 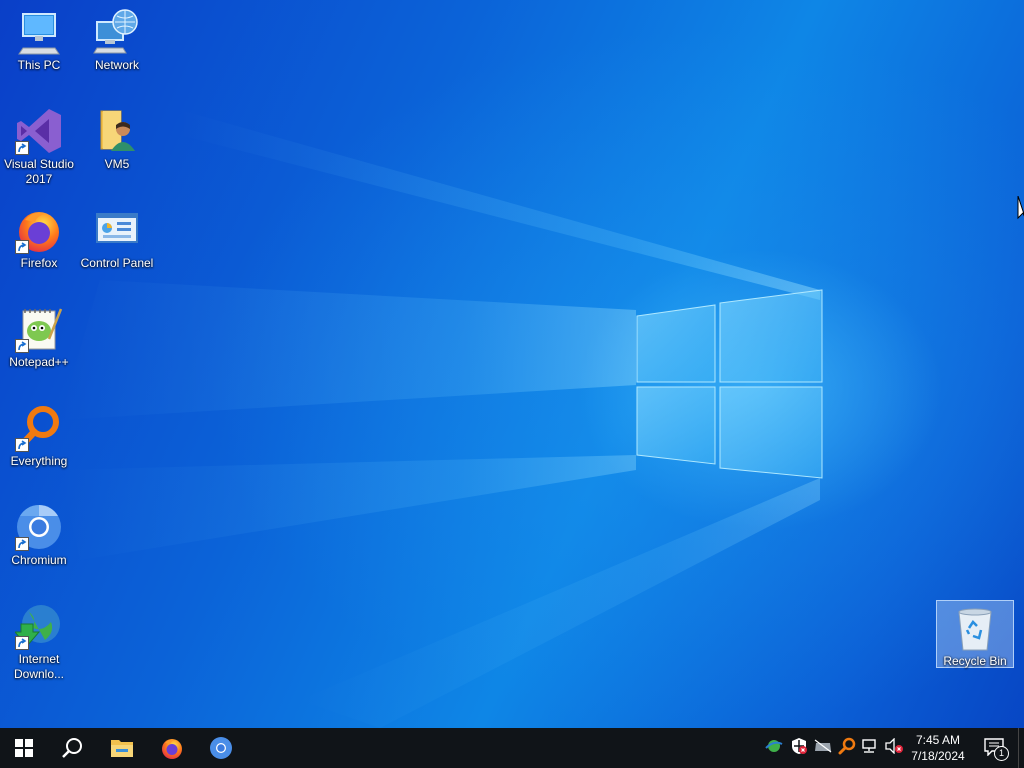 I want to click on idm-icon, so click(x=39, y=626).